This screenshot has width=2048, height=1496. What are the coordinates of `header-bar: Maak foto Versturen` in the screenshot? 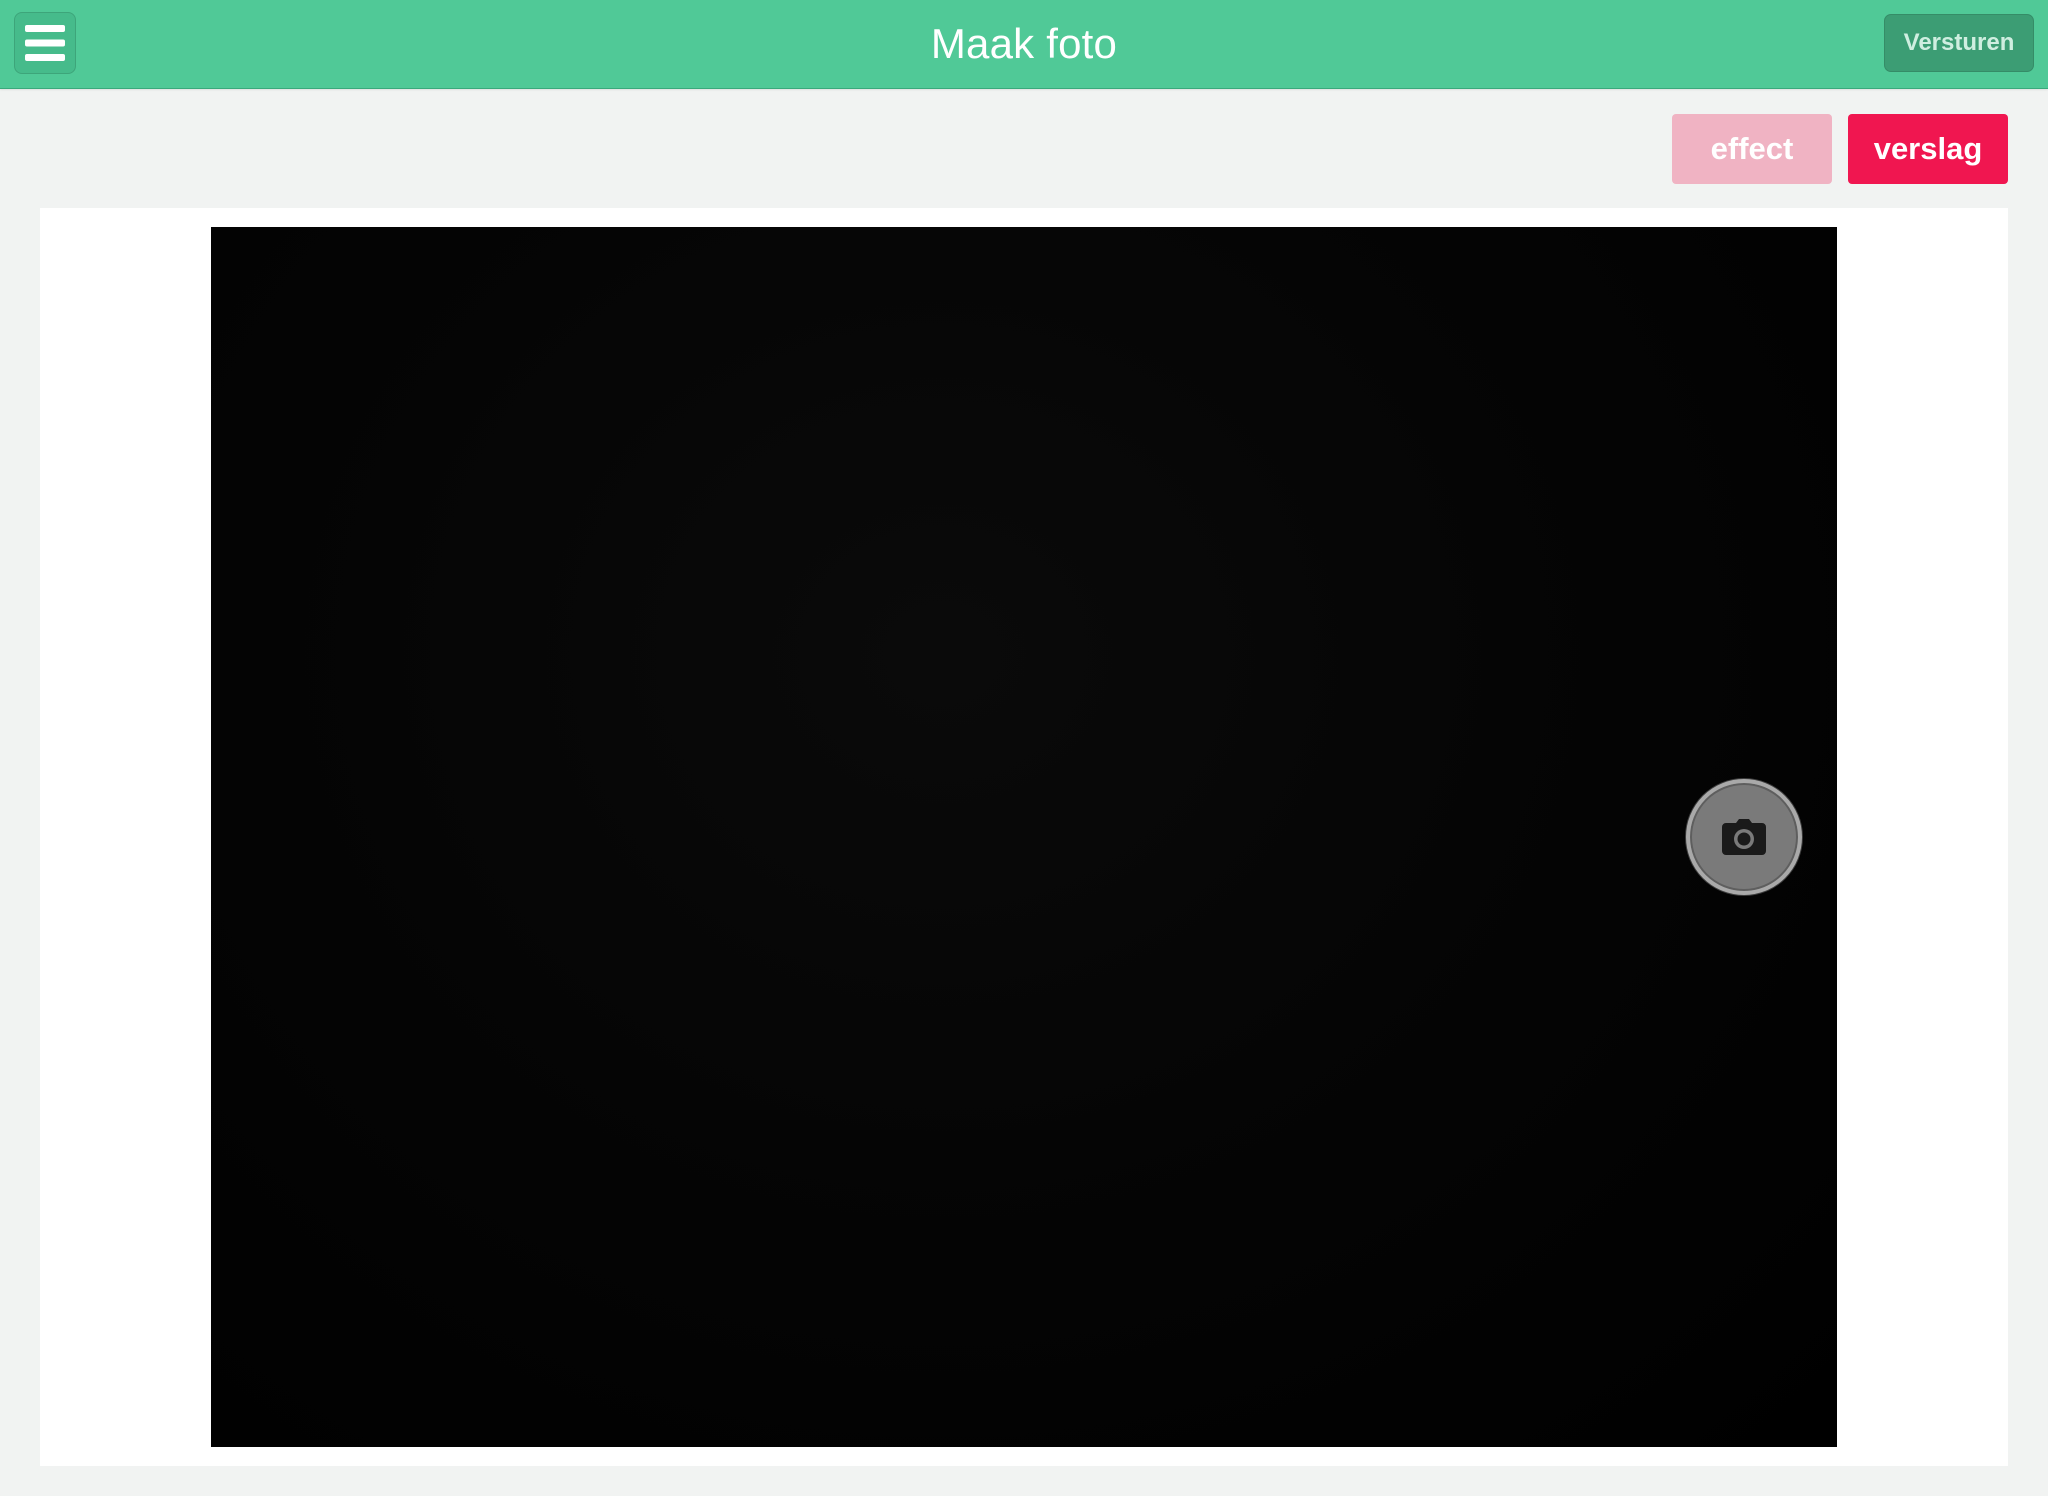 It's located at (1024, 44).